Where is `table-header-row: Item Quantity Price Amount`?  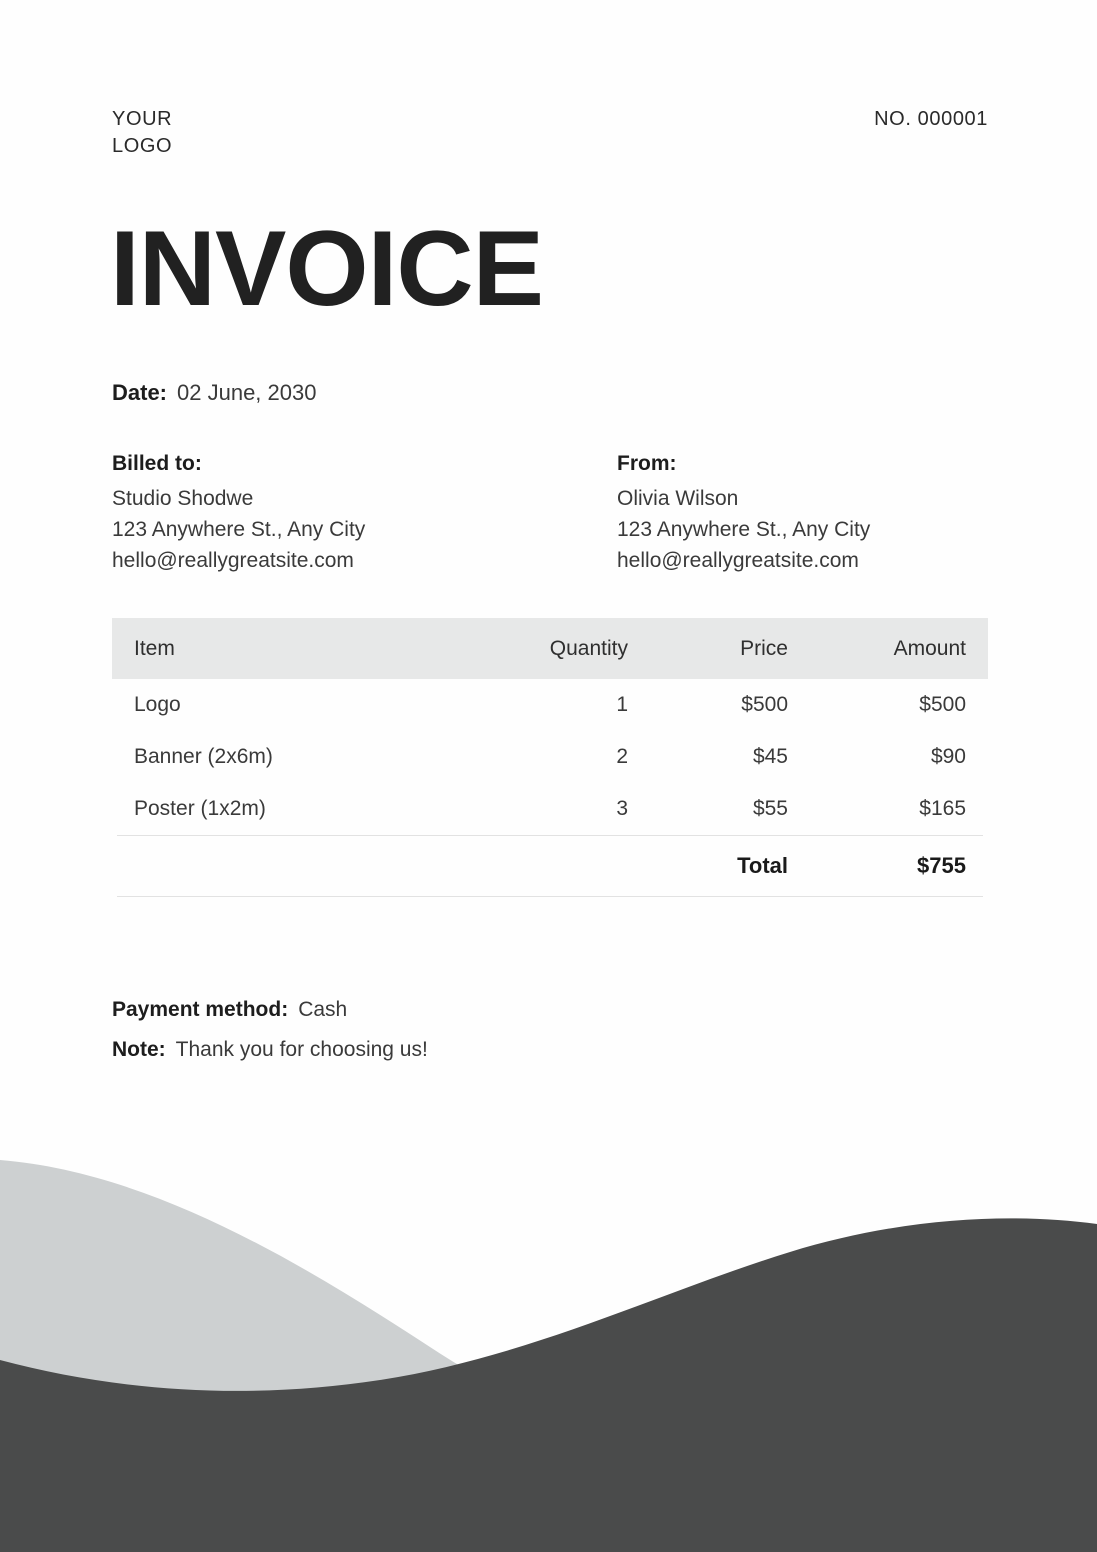
table-header-row: Item Quantity Price Amount is located at coordinates (550, 648).